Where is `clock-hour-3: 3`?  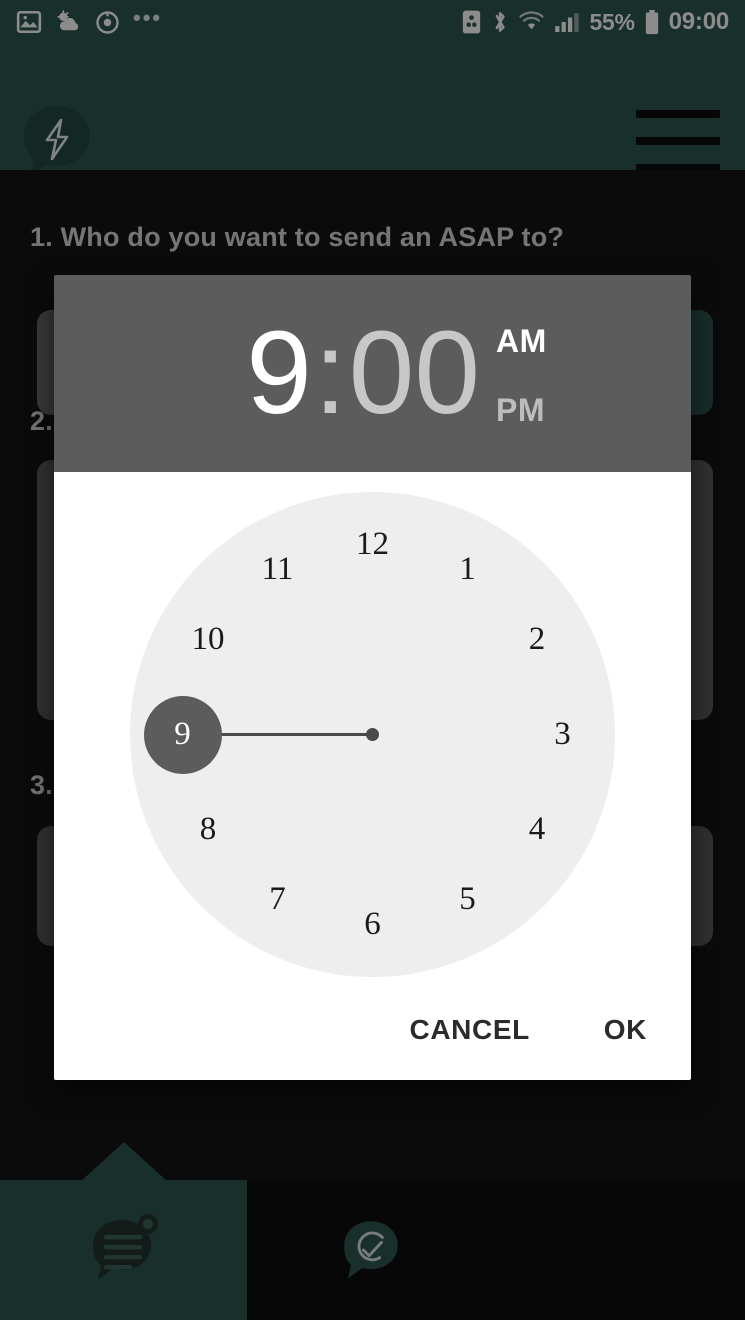 clock-hour-3: 3 is located at coordinates (563, 735).